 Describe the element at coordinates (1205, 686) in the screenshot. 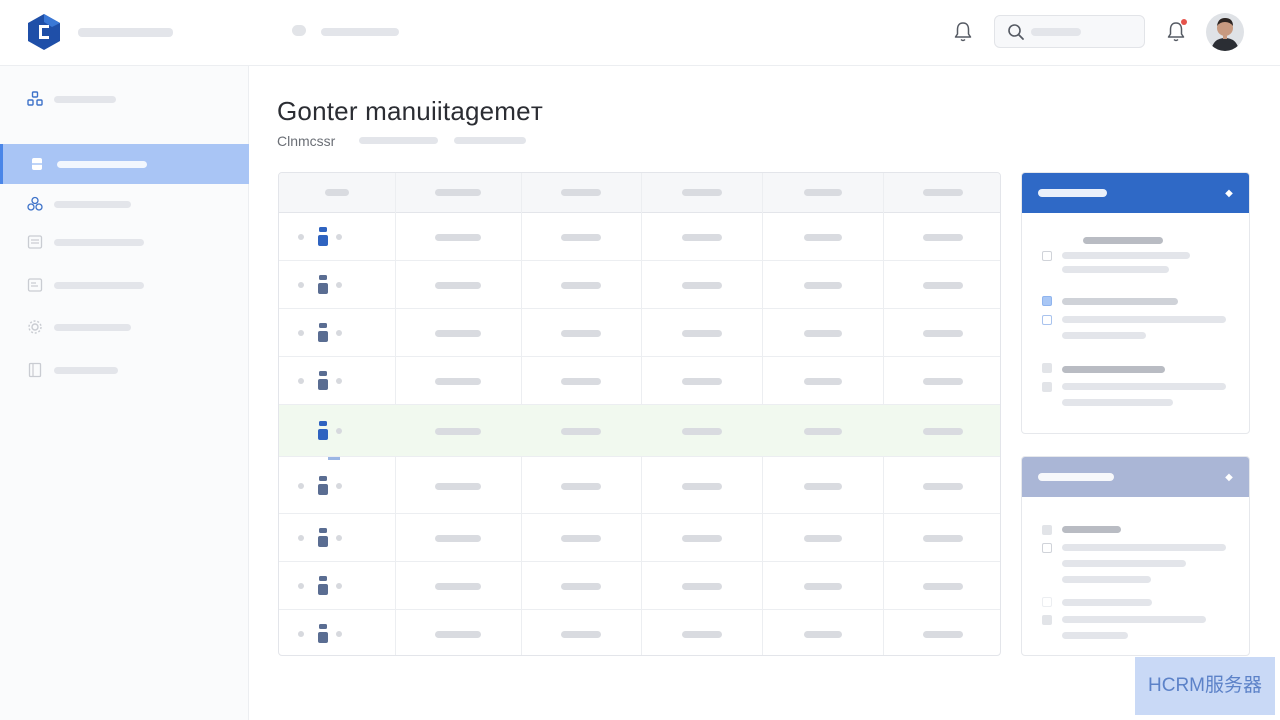

I see `watermark: HCRM服务器` at that location.